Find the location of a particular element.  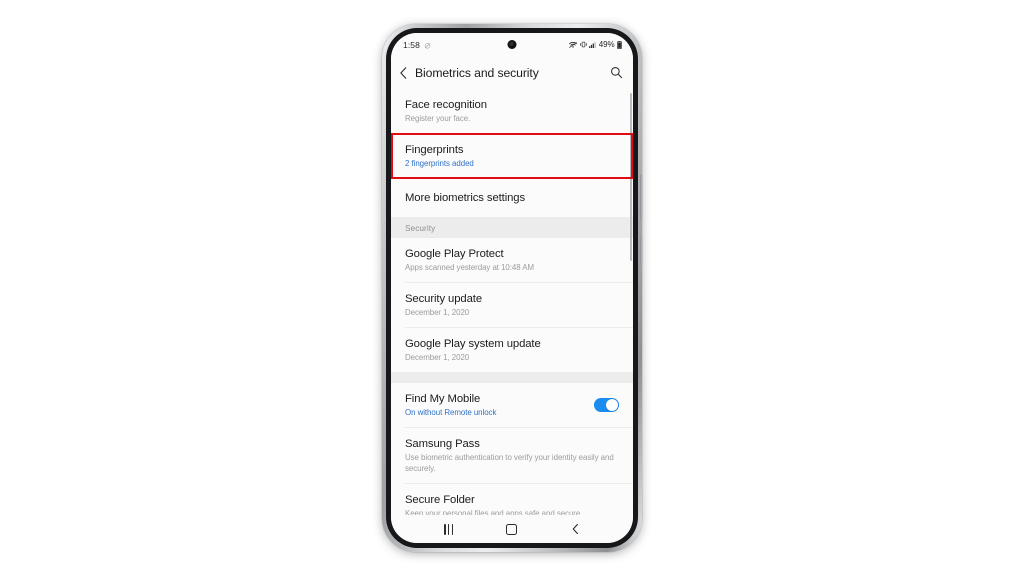

list-item-title: Security update is located at coordinates (443, 299).